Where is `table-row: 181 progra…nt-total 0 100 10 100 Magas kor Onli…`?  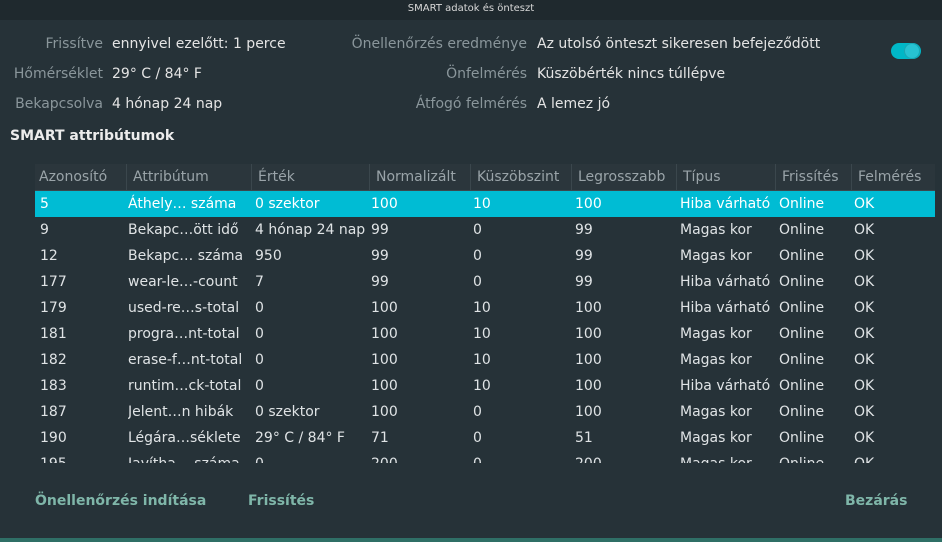 table-row: 181 progra…nt-total 0 100 10 100 Magas kor Onli… is located at coordinates (485, 334).